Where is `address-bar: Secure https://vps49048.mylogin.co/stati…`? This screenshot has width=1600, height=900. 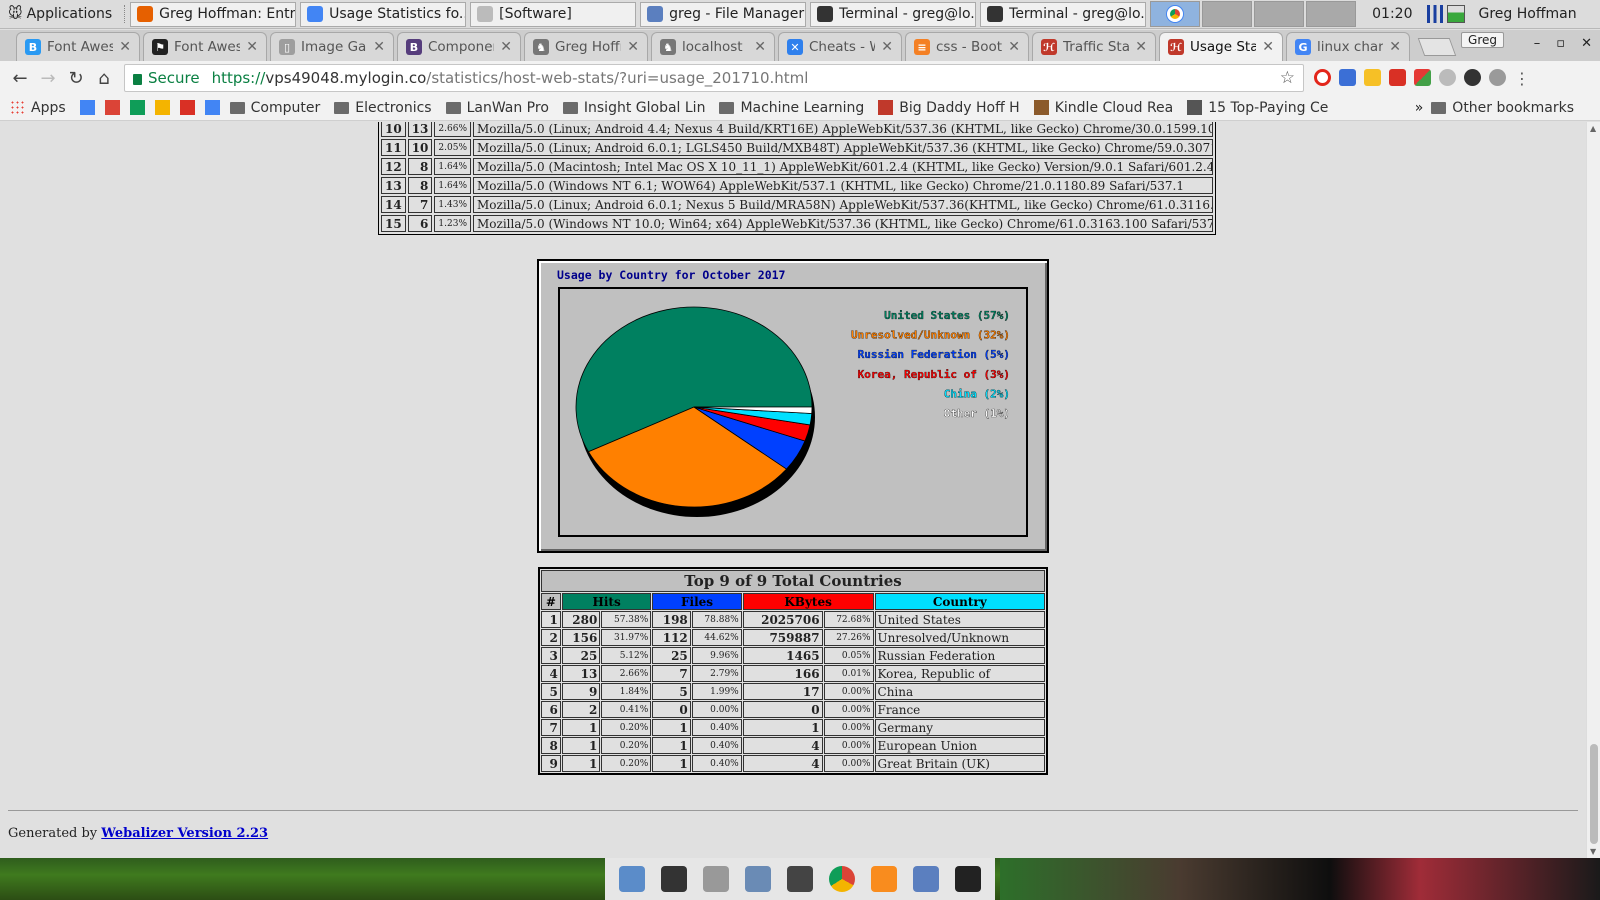
address-bar: Secure https://vps49048.mylogin.co/stati… is located at coordinates (714, 78).